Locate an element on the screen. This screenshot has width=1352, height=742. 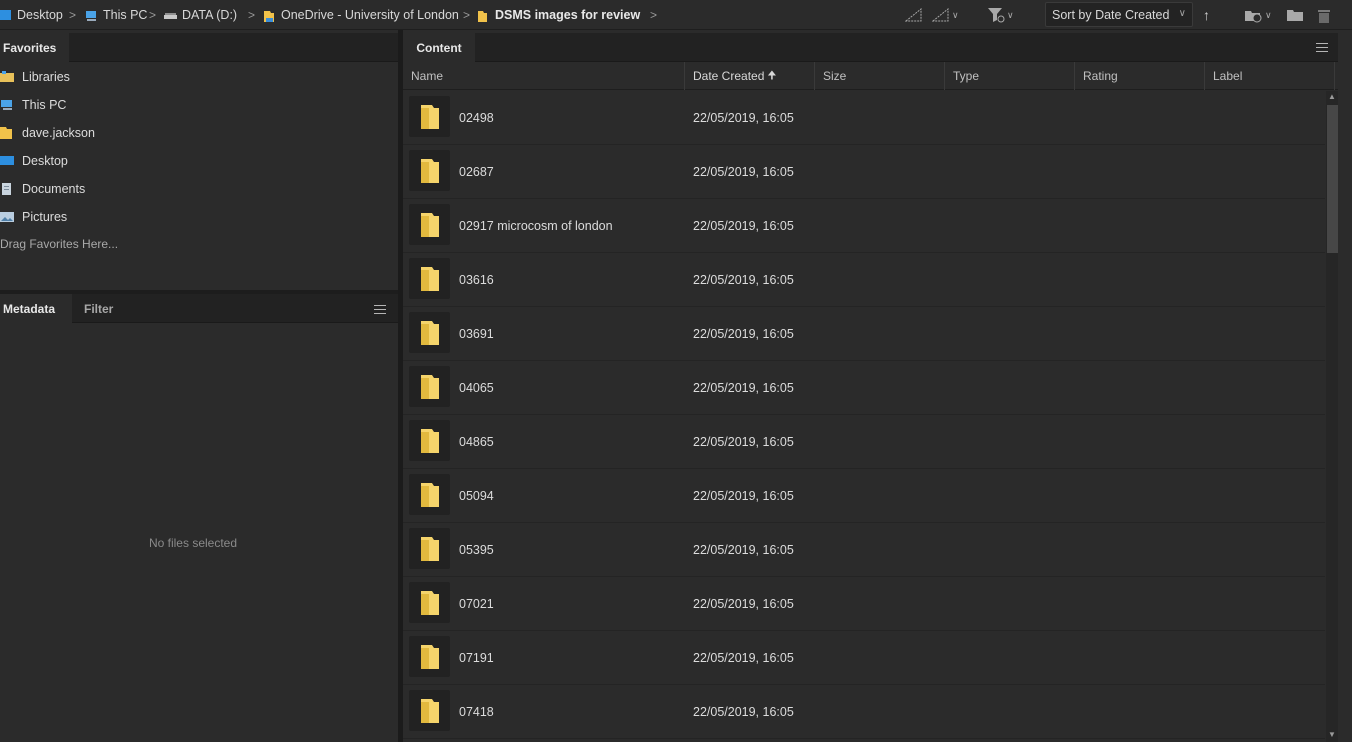
quality-filter-icon is located at coordinates (914, 15).